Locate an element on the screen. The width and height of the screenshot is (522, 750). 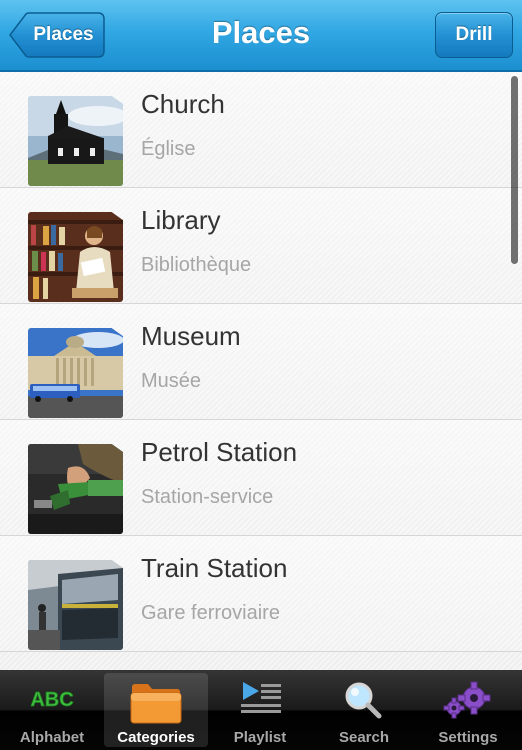
tab-playlist: Playlist is located at coordinates (260, 710).